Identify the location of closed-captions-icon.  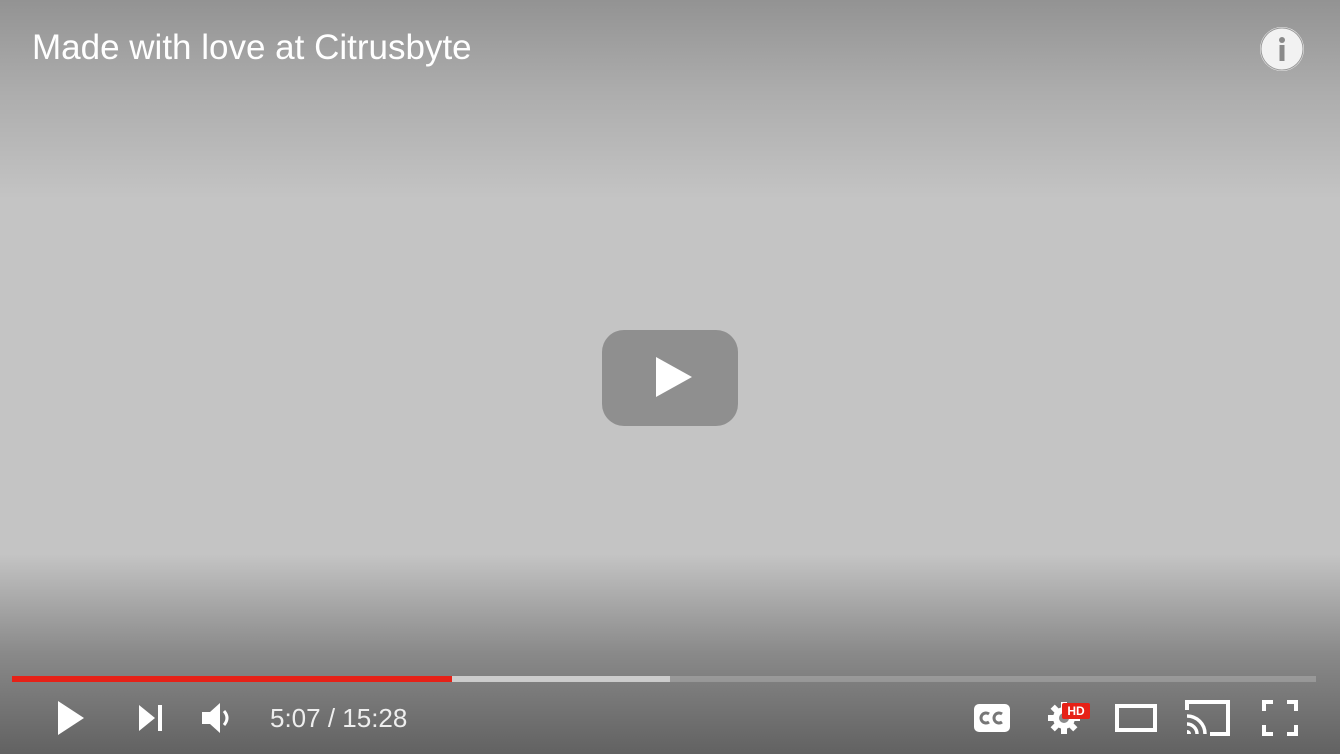
(992, 718).